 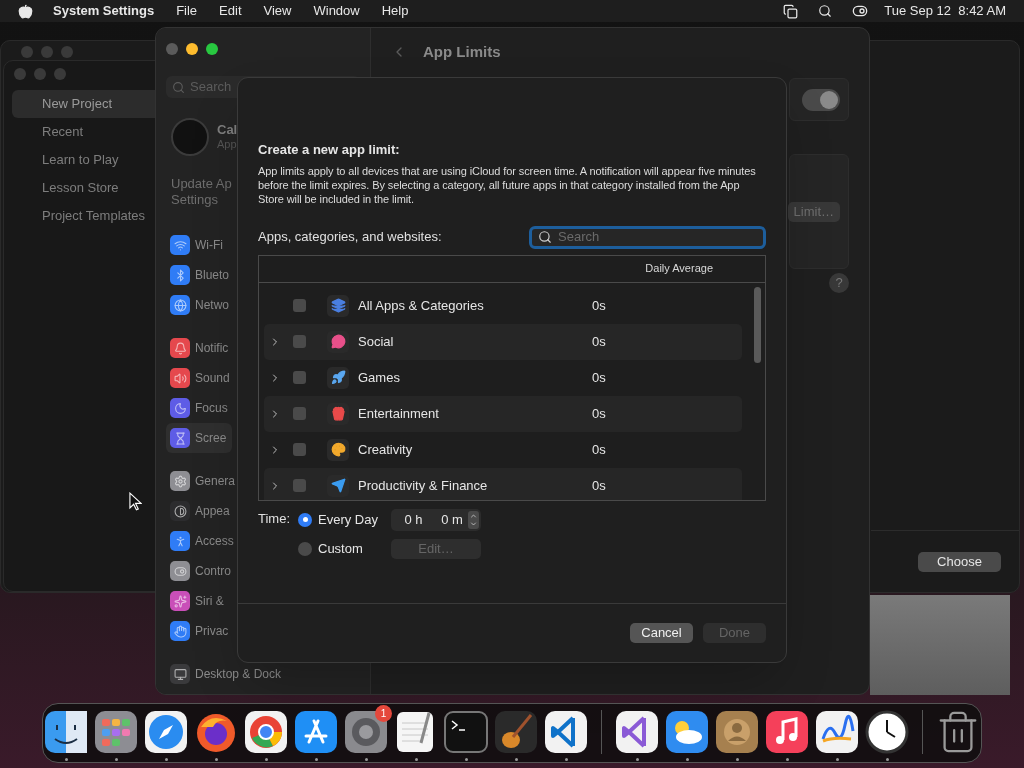 What do you see at coordinates (227, 674) in the screenshot?
I see `sidebar-item: Desktop & Dock` at bounding box center [227, 674].